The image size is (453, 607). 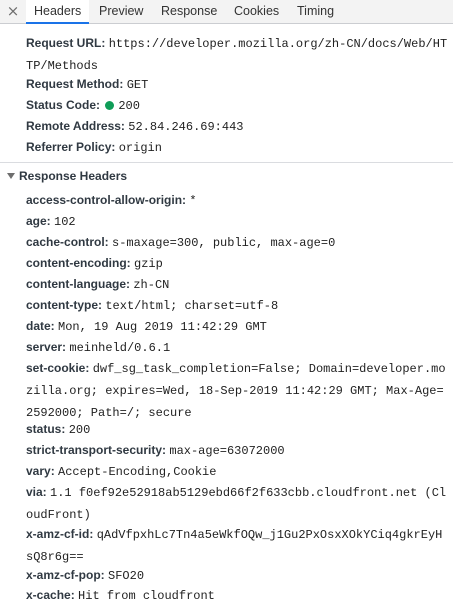 I want to click on header-name: access-control-allow-origin:, so click(x=106, y=200).